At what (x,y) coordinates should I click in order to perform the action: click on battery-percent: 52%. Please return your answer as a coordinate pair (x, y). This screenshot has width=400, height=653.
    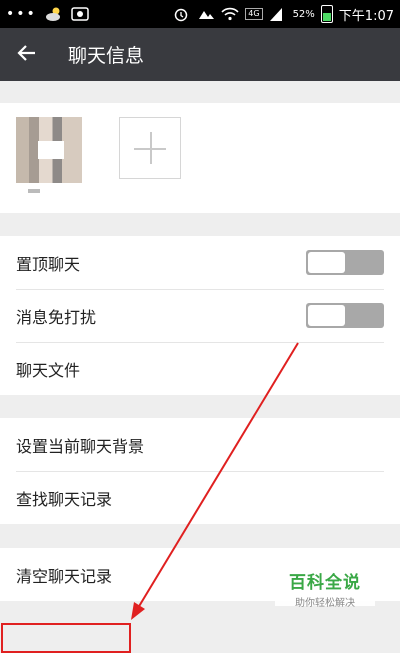
    Looking at the image, I should click on (303, 14).